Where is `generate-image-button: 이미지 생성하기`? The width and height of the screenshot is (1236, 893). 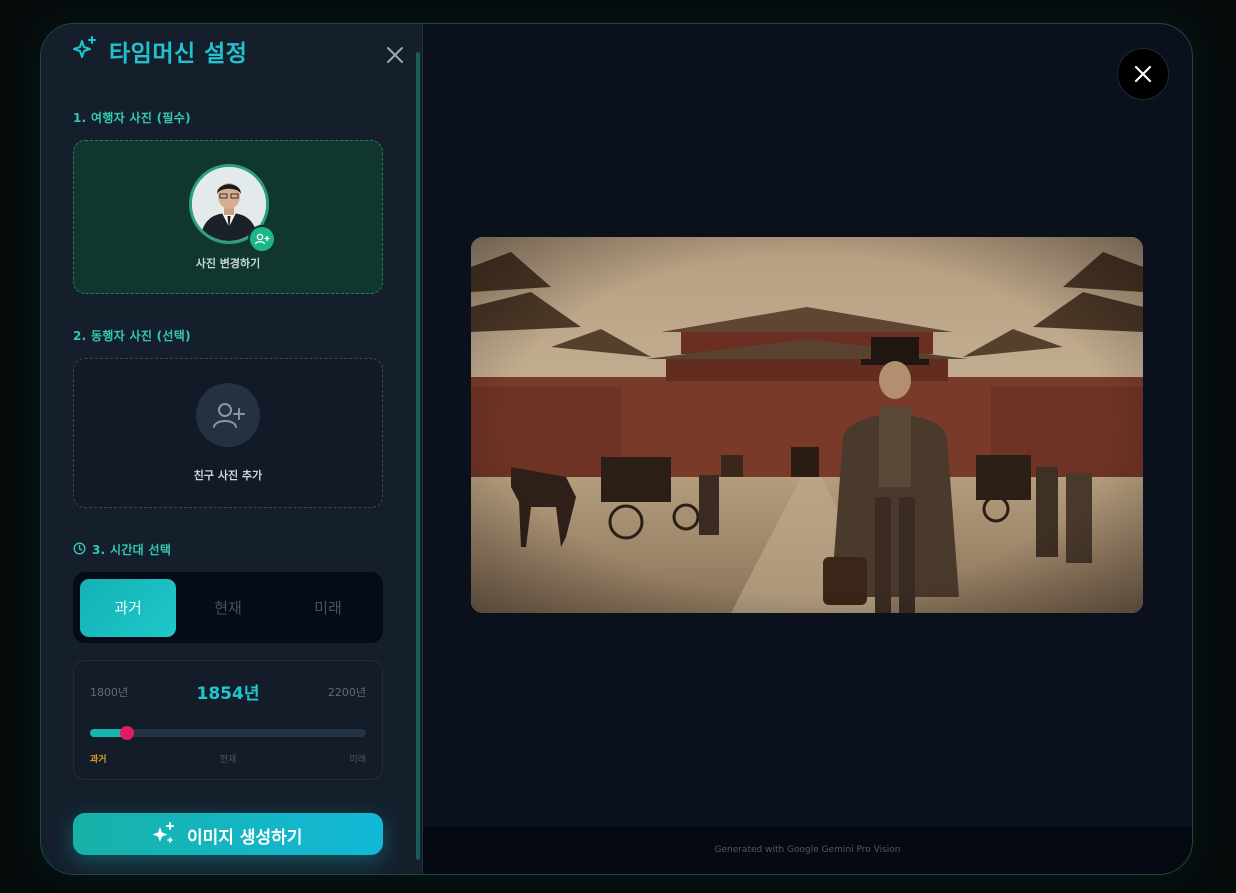
generate-image-button: 이미지 생성하기 is located at coordinates (228, 834).